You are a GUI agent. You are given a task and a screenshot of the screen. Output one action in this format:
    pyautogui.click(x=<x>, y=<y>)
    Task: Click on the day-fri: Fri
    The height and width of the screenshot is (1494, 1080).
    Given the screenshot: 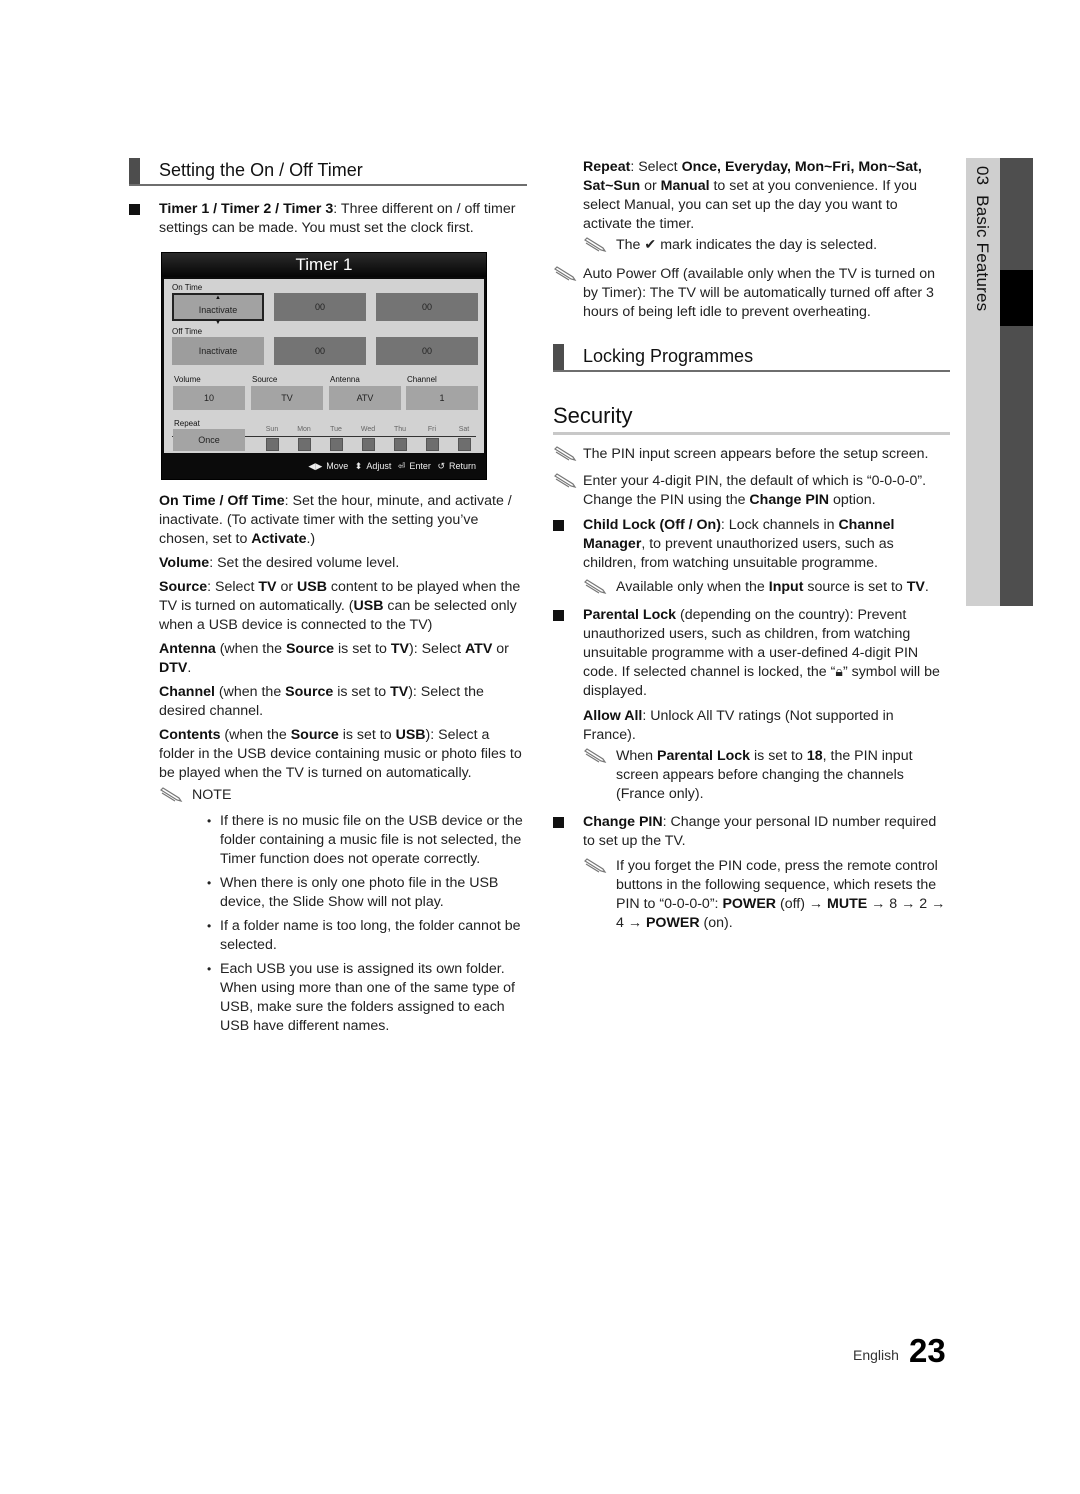 What is the action you would take?
    pyautogui.click(x=432, y=438)
    